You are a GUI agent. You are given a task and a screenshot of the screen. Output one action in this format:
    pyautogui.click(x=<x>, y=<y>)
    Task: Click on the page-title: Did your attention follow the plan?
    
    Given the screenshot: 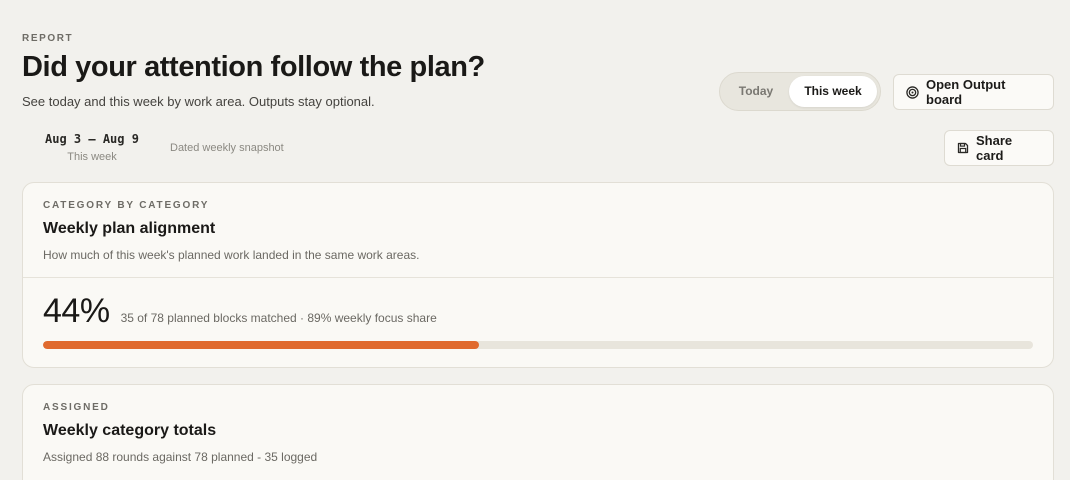 What is the action you would take?
    pyautogui.click(x=253, y=67)
    